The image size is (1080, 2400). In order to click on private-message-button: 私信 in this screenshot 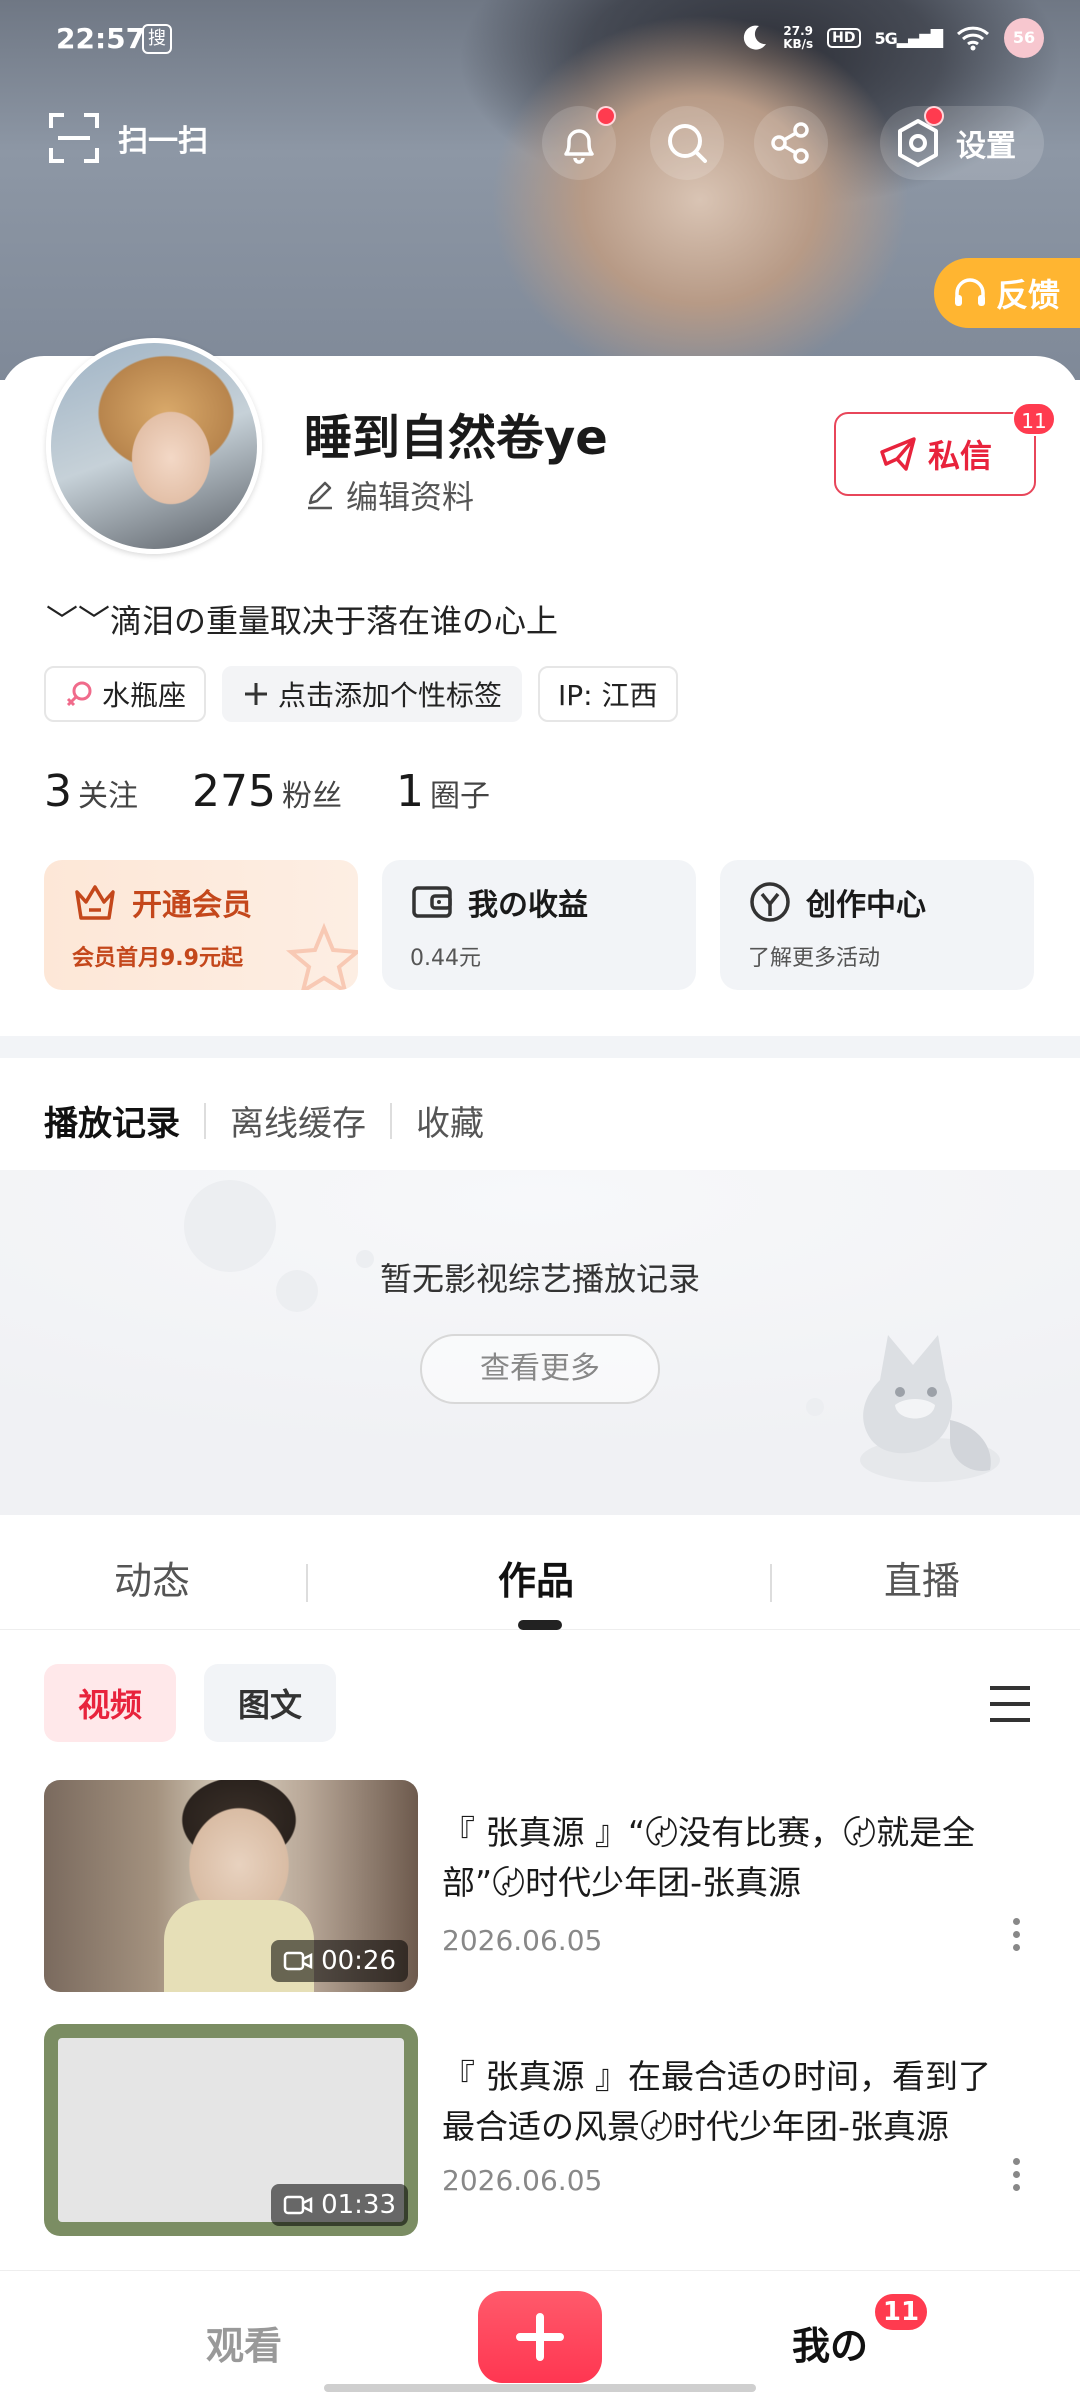, I will do `click(935, 454)`.